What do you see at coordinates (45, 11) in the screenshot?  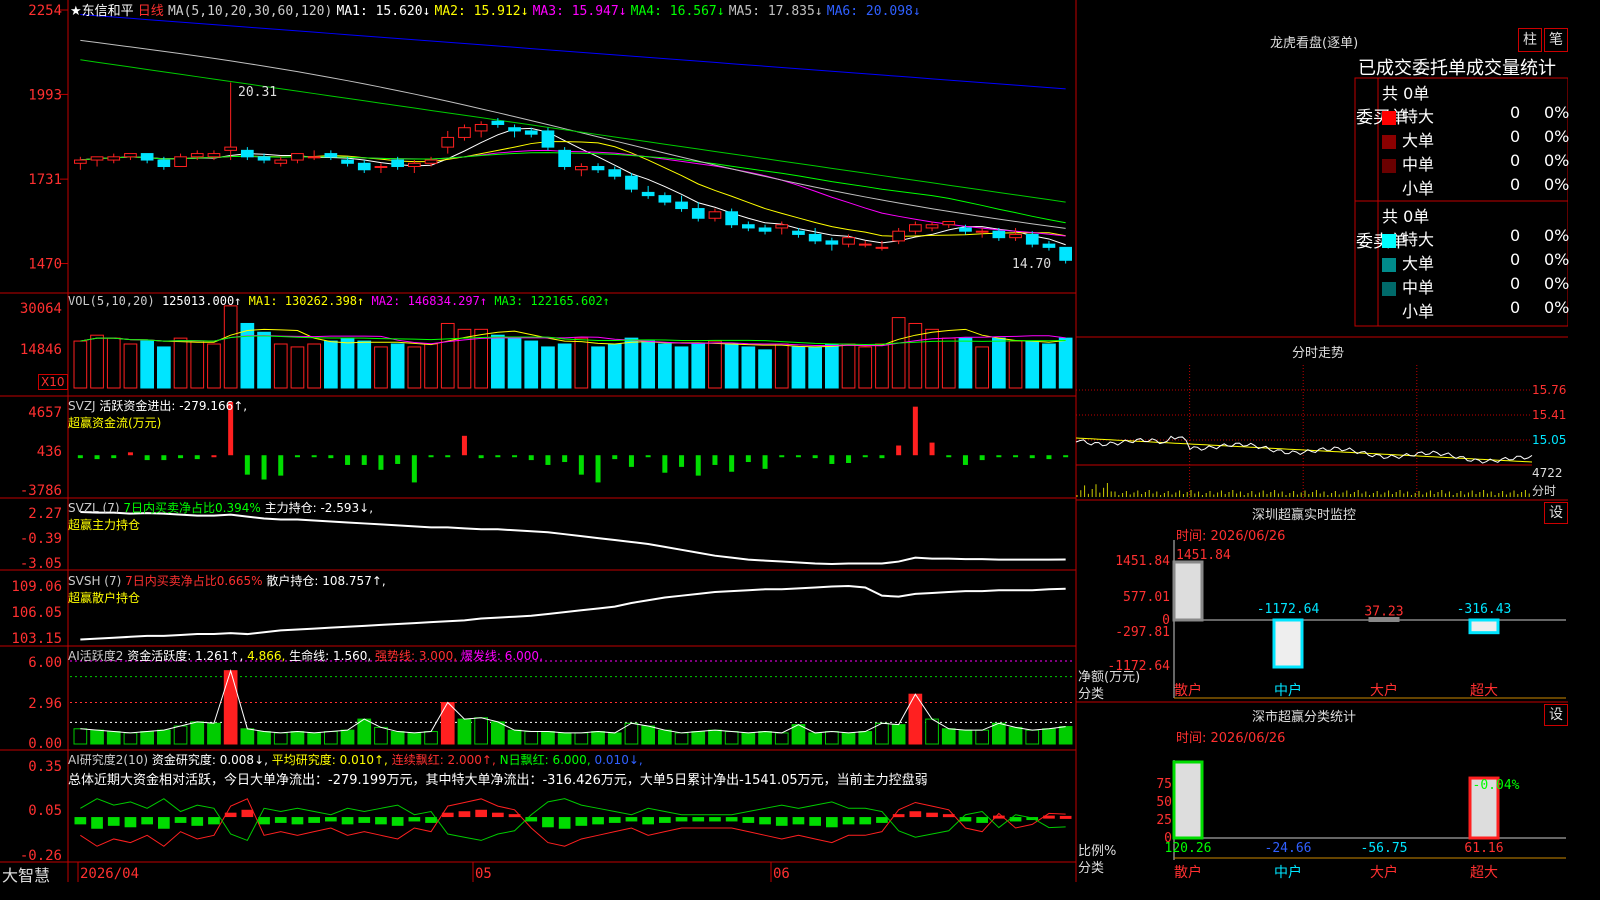 I see `price-axis-label: 2254` at bounding box center [45, 11].